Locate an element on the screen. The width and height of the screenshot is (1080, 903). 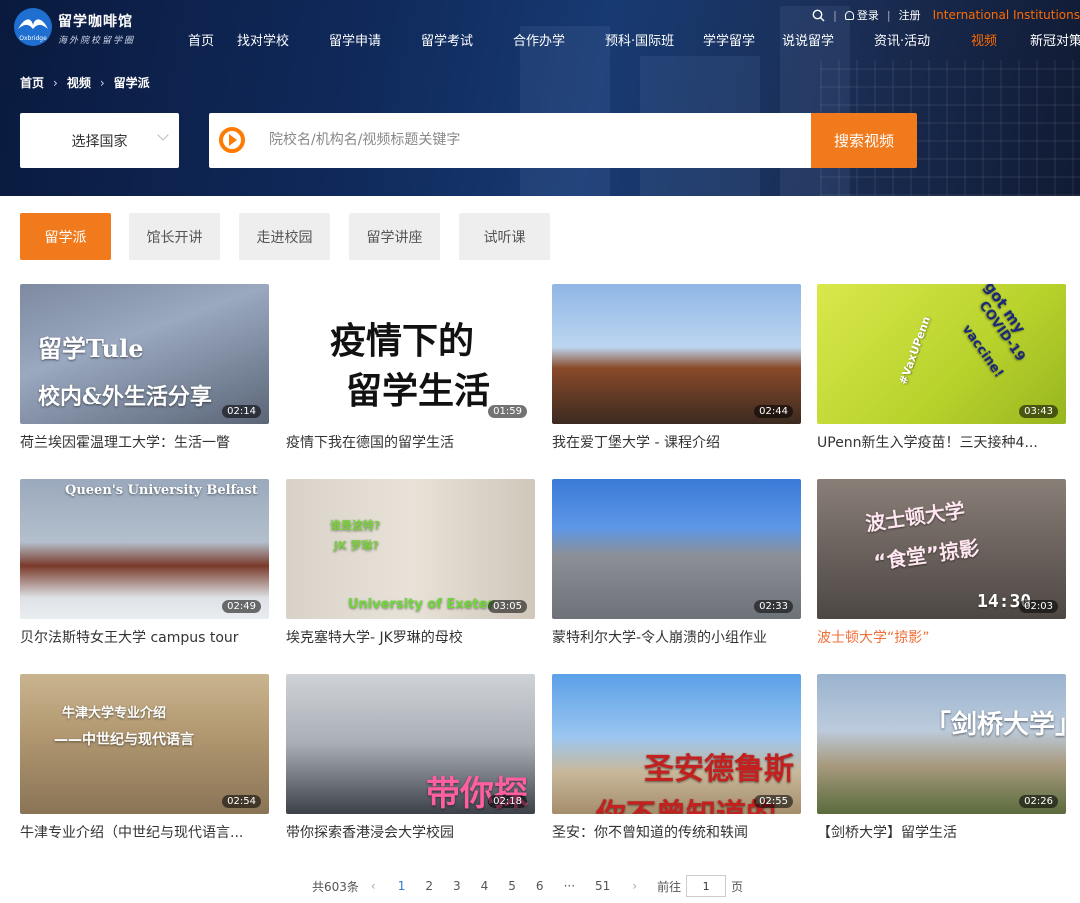
search-box is located at coordinates (510, 140).